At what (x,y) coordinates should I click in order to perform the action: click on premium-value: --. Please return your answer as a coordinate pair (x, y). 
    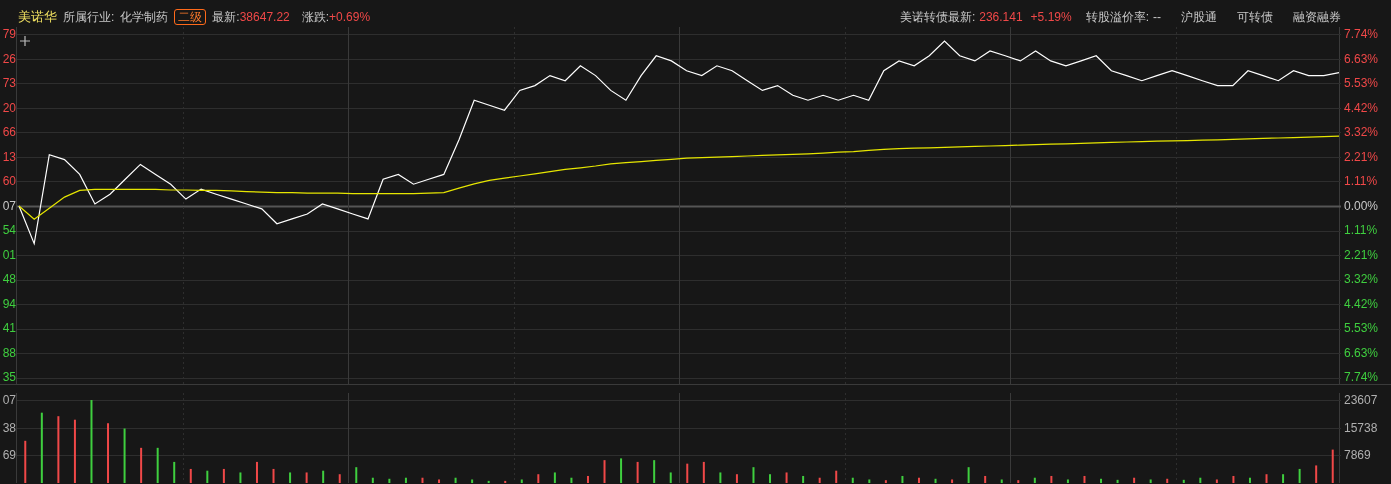
    Looking at the image, I should click on (1157, 17).